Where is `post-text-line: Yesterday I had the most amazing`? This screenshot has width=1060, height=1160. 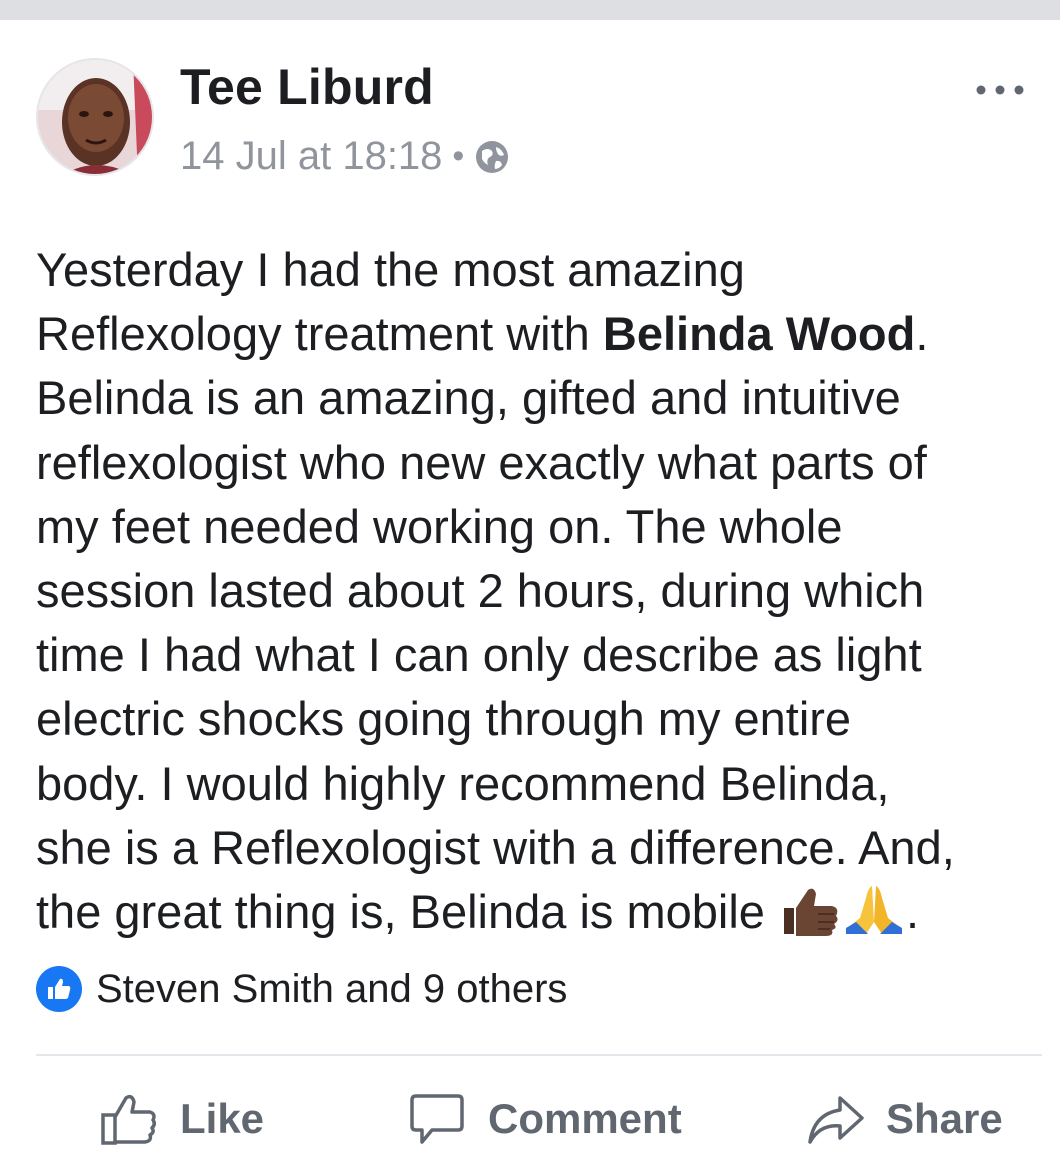 post-text-line: Yesterday I had the most amazing is located at coordinates (390, 269).